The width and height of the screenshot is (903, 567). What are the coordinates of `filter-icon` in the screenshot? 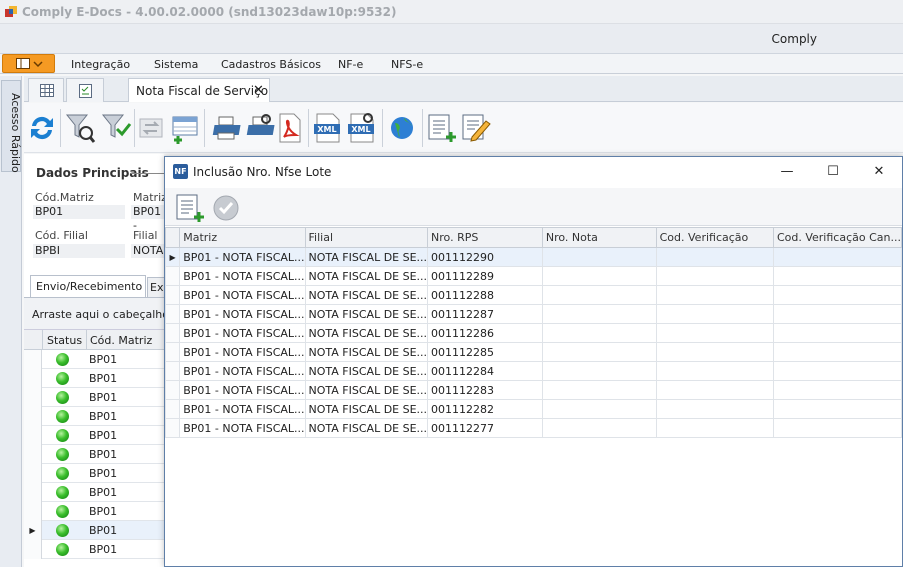 It's located at (80, 128).